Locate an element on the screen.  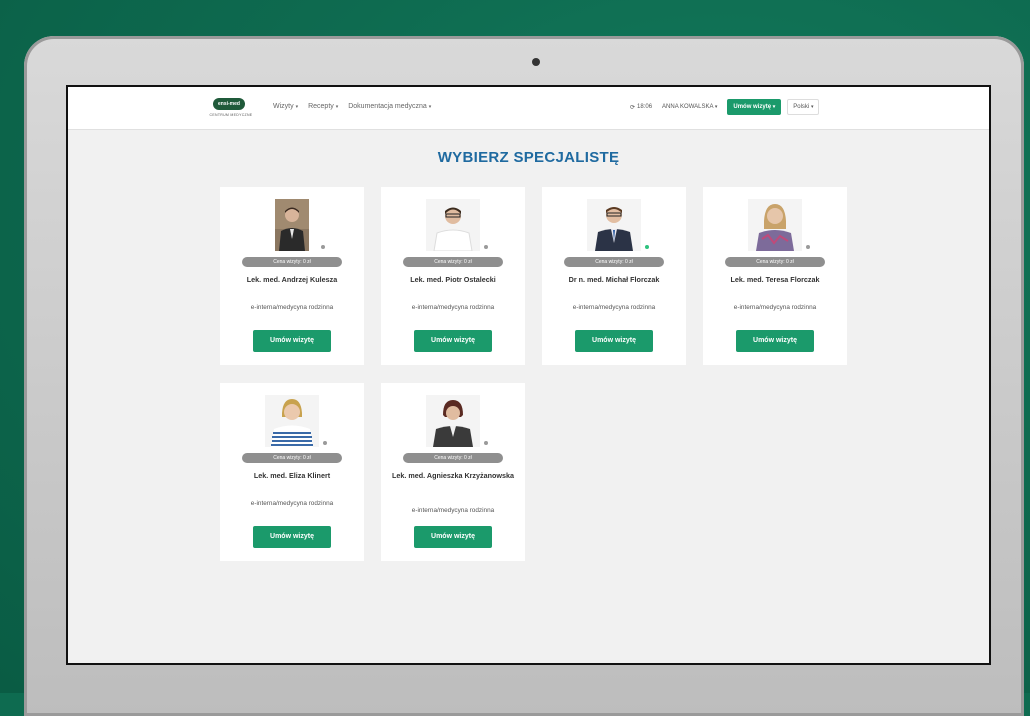
logo-mark: ensi-med is located at coordinates (229, 104).